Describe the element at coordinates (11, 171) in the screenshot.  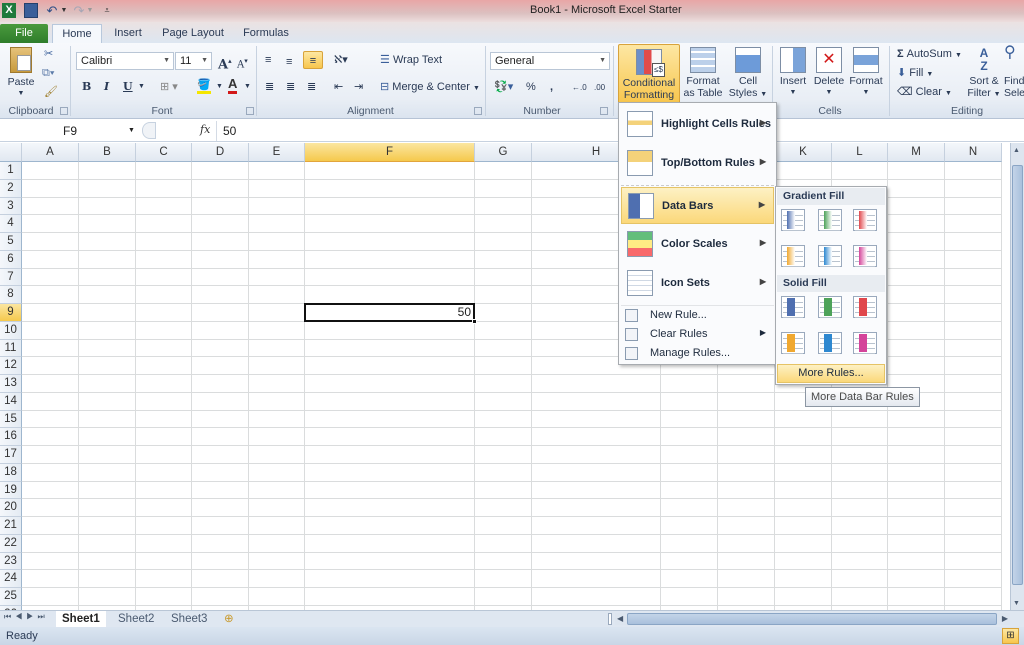
I see `row-header-1: 1` at that location.